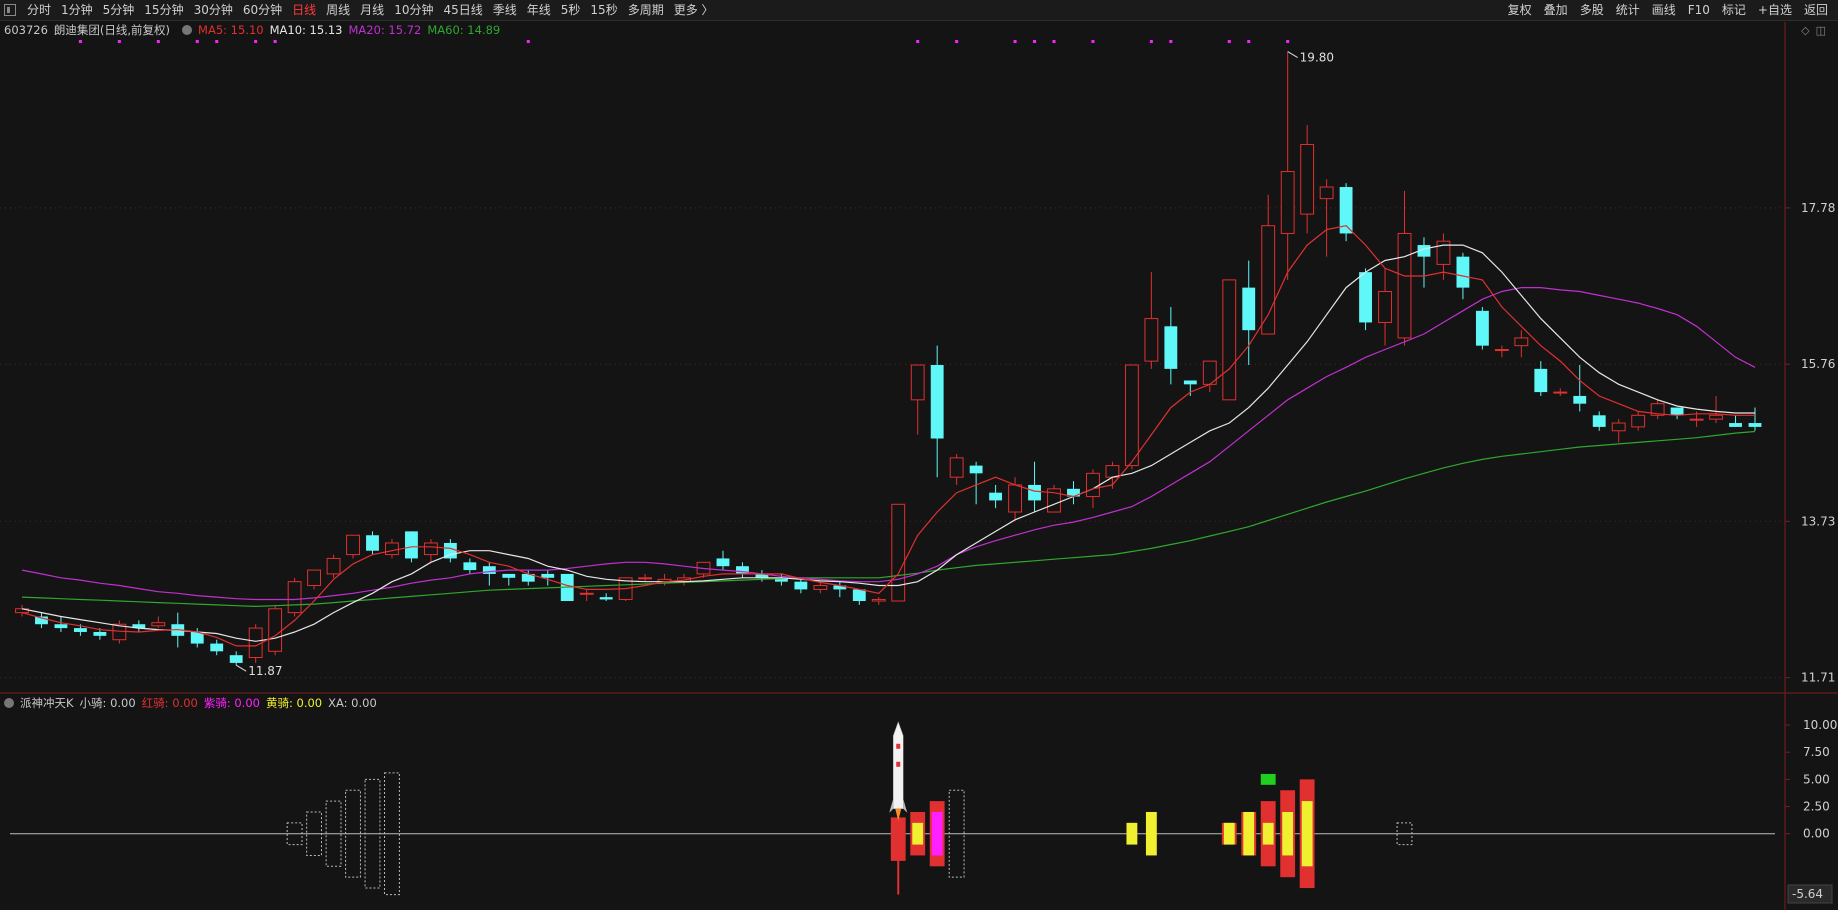 Image resolution: width=1838 pixels, height=910 pixels. I want to click on tool-button-3: 统计, so click(1628, 10).